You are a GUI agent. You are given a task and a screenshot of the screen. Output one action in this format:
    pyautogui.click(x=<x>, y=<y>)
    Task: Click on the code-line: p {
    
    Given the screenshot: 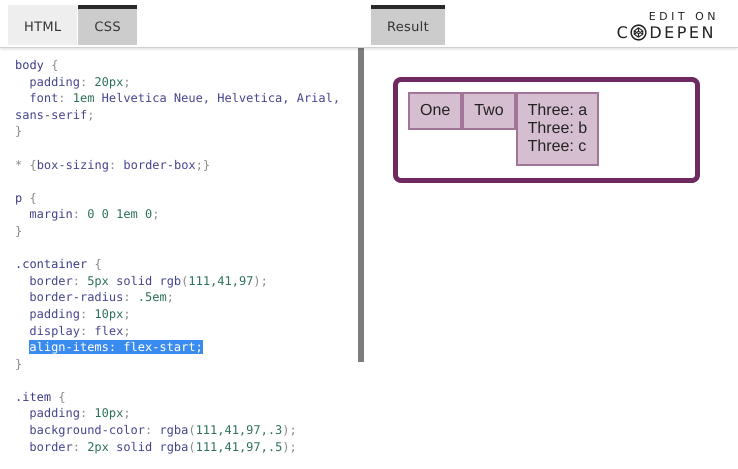 What is the action you would take?
    pyautogui.click(x=26, y=198)
    